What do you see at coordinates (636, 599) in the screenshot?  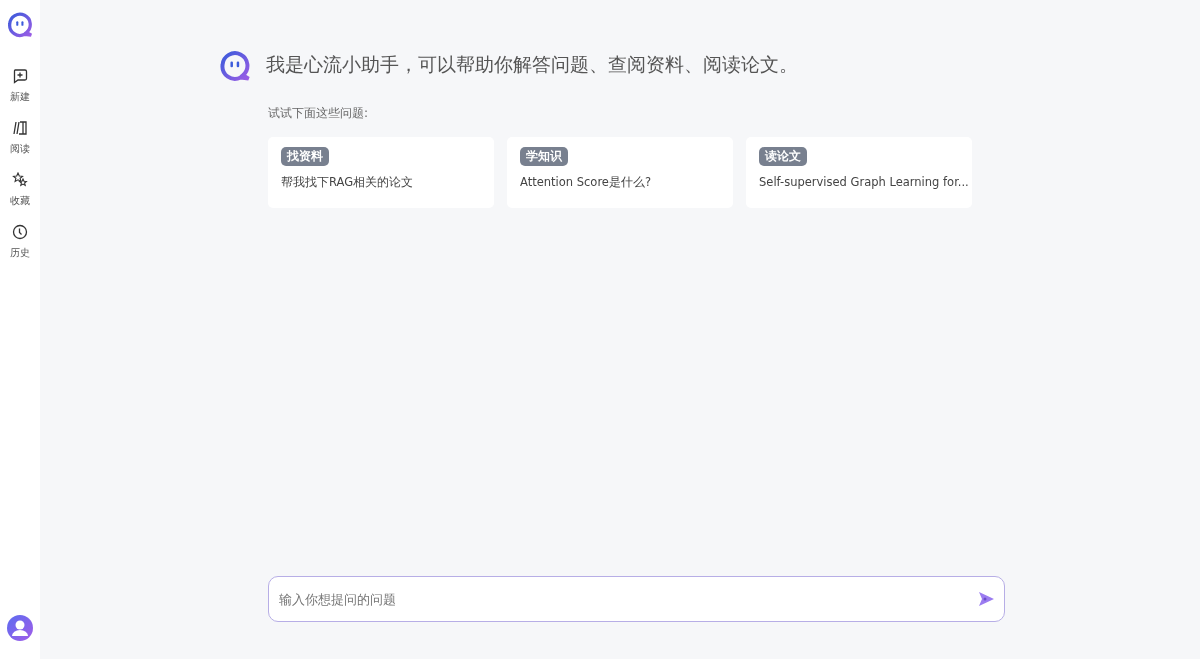 I see `question-input: 输入你想提问的问题` at bounding box center [636, 599].